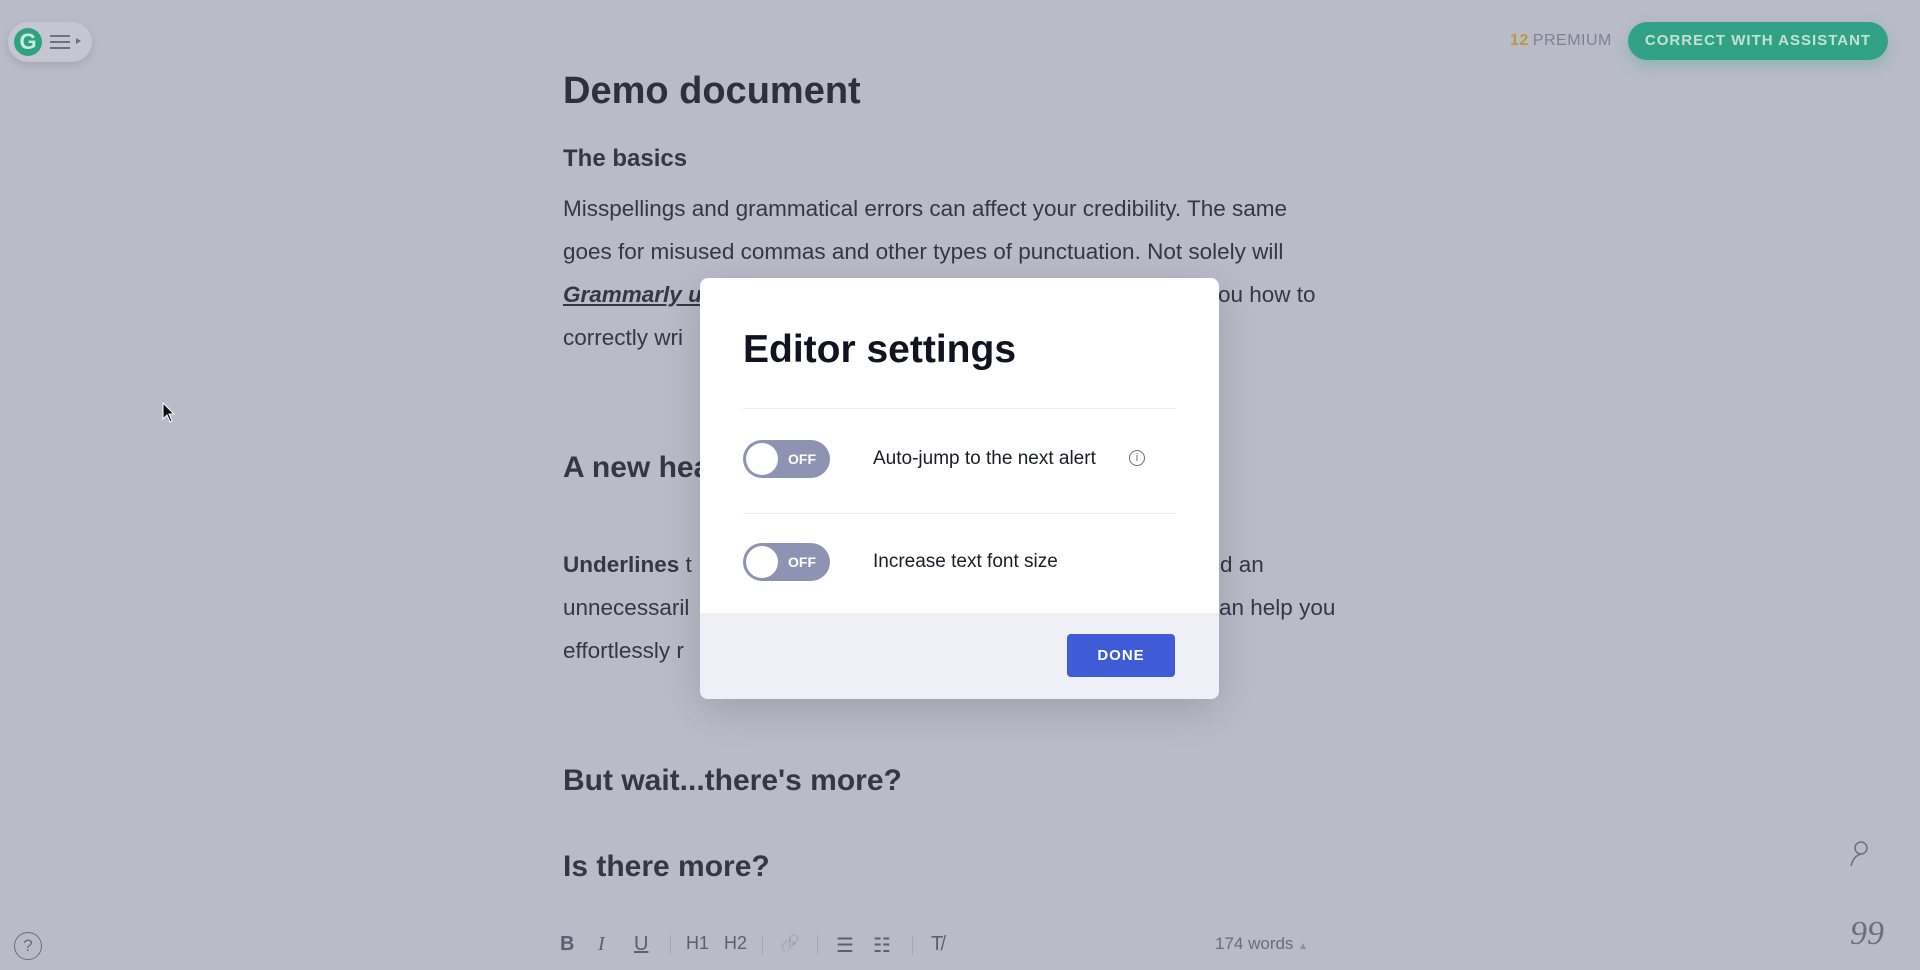  Describe the element at coordinates (623, 338) in the screenshot. I see `paragraph-fragment: correctly wri` at that location.